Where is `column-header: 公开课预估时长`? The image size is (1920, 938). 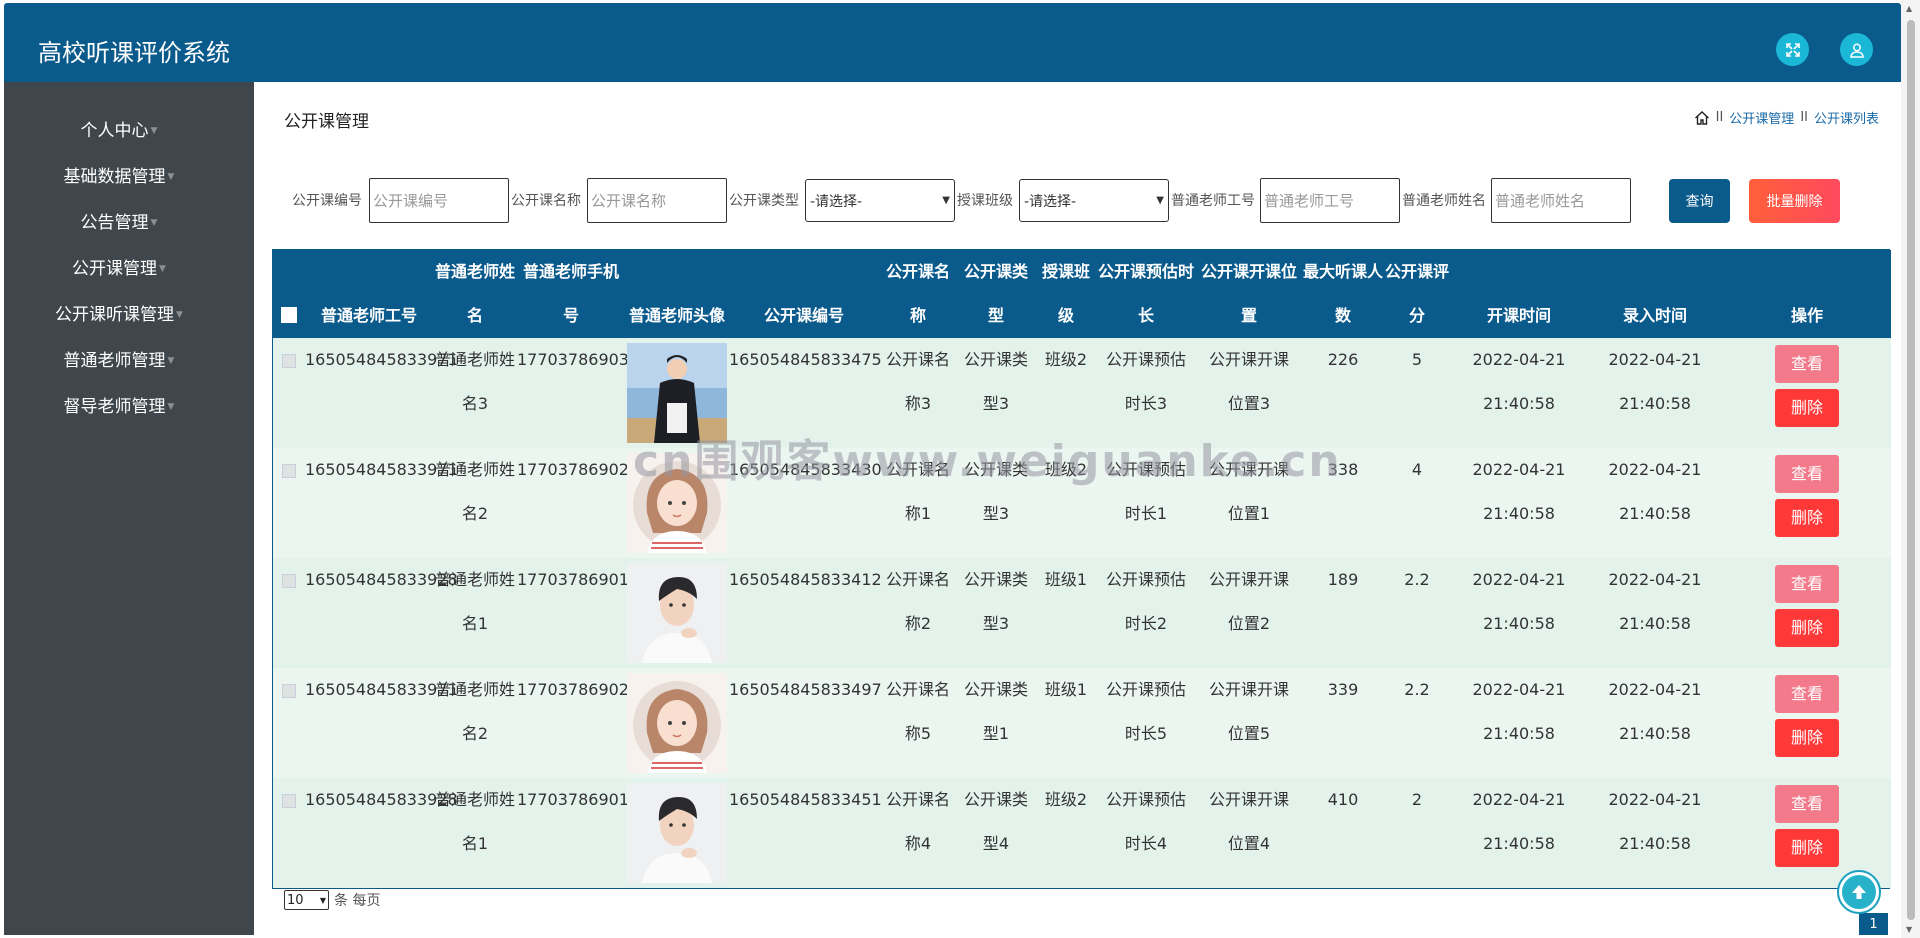
column-header: 公开课预估时长 is located at coordinates (1146, 294).